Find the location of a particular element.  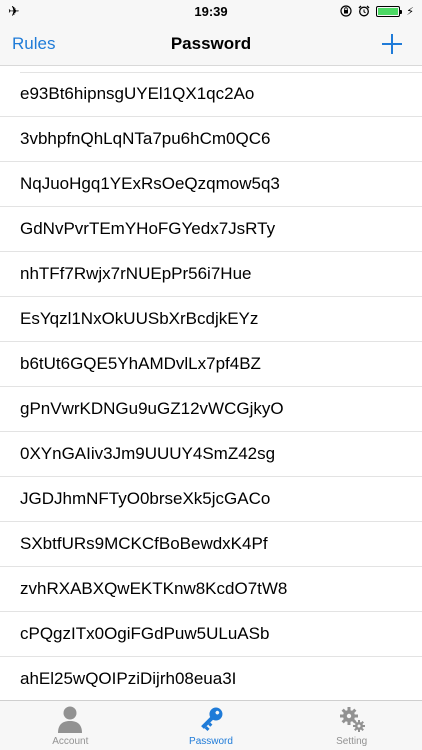

status-time: 19:39 is located at coordinates (211, 11).